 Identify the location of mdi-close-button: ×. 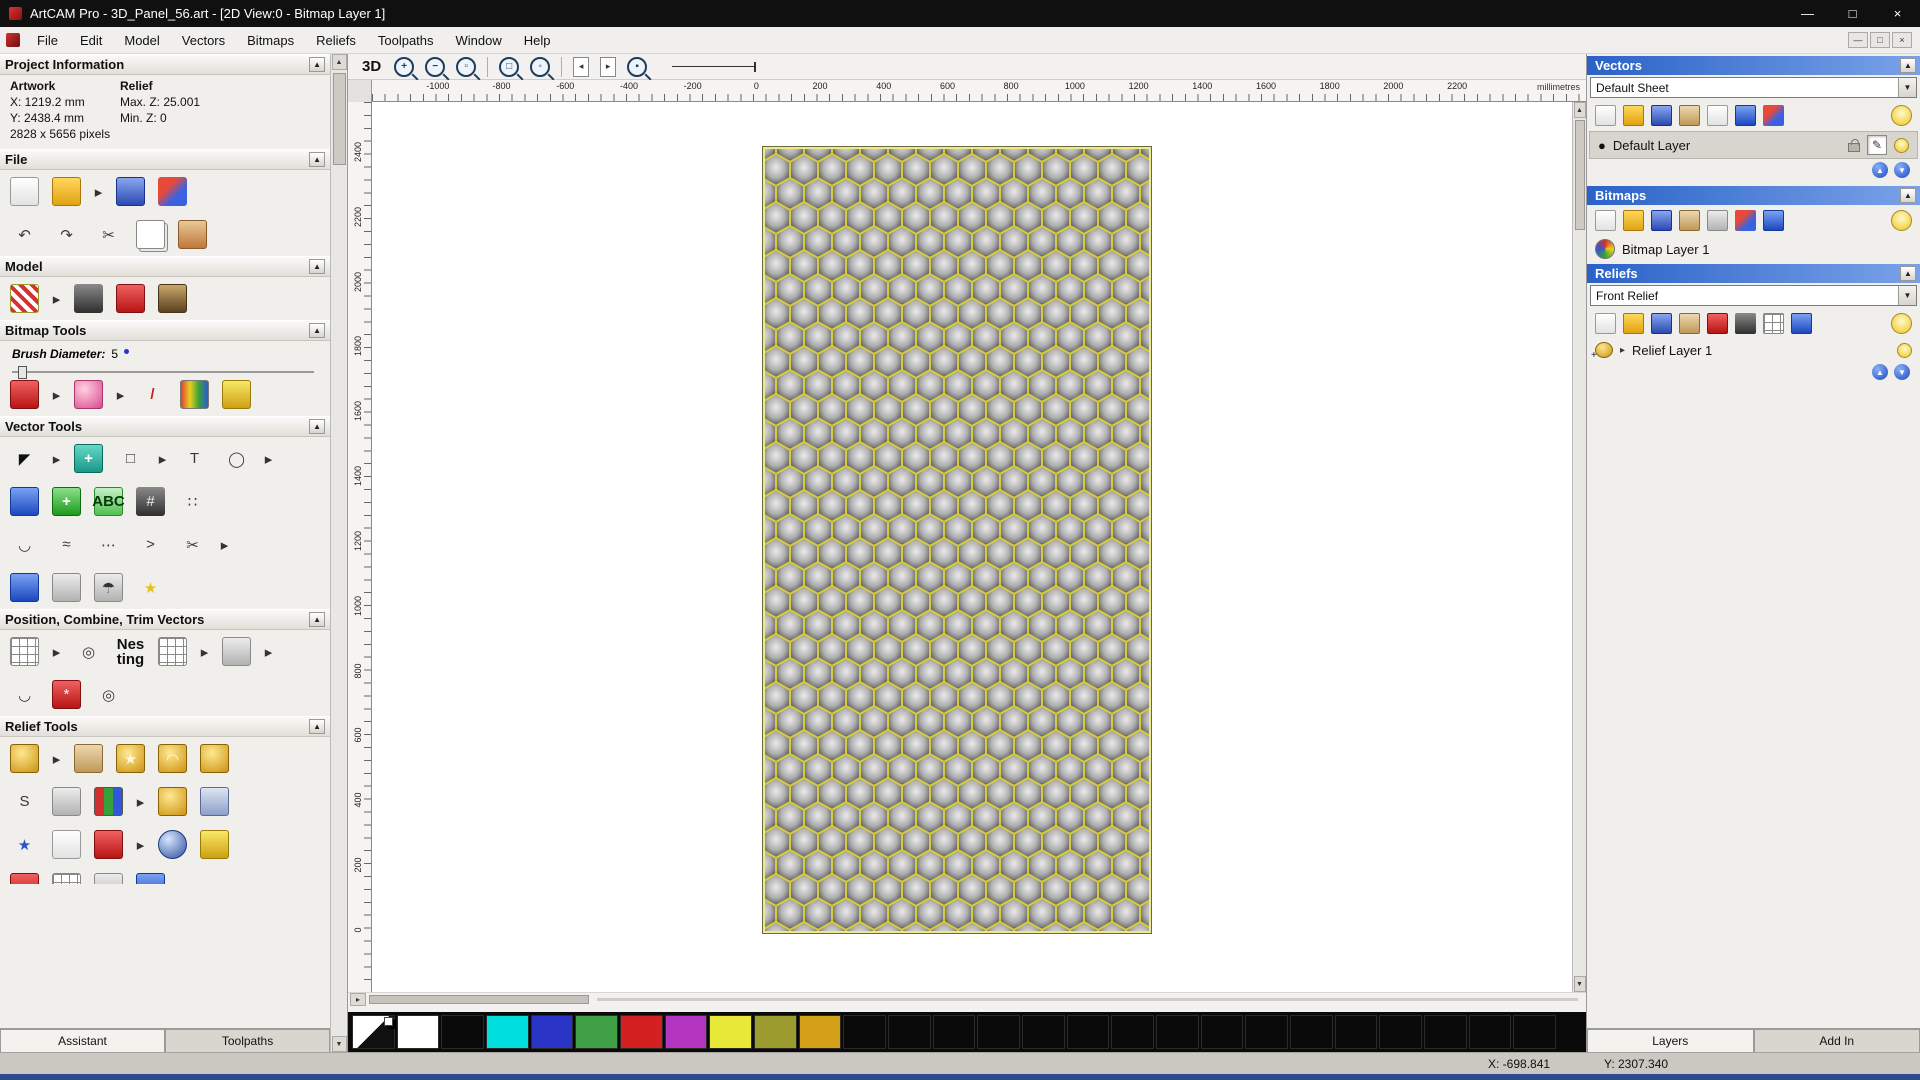
(1902, 40).